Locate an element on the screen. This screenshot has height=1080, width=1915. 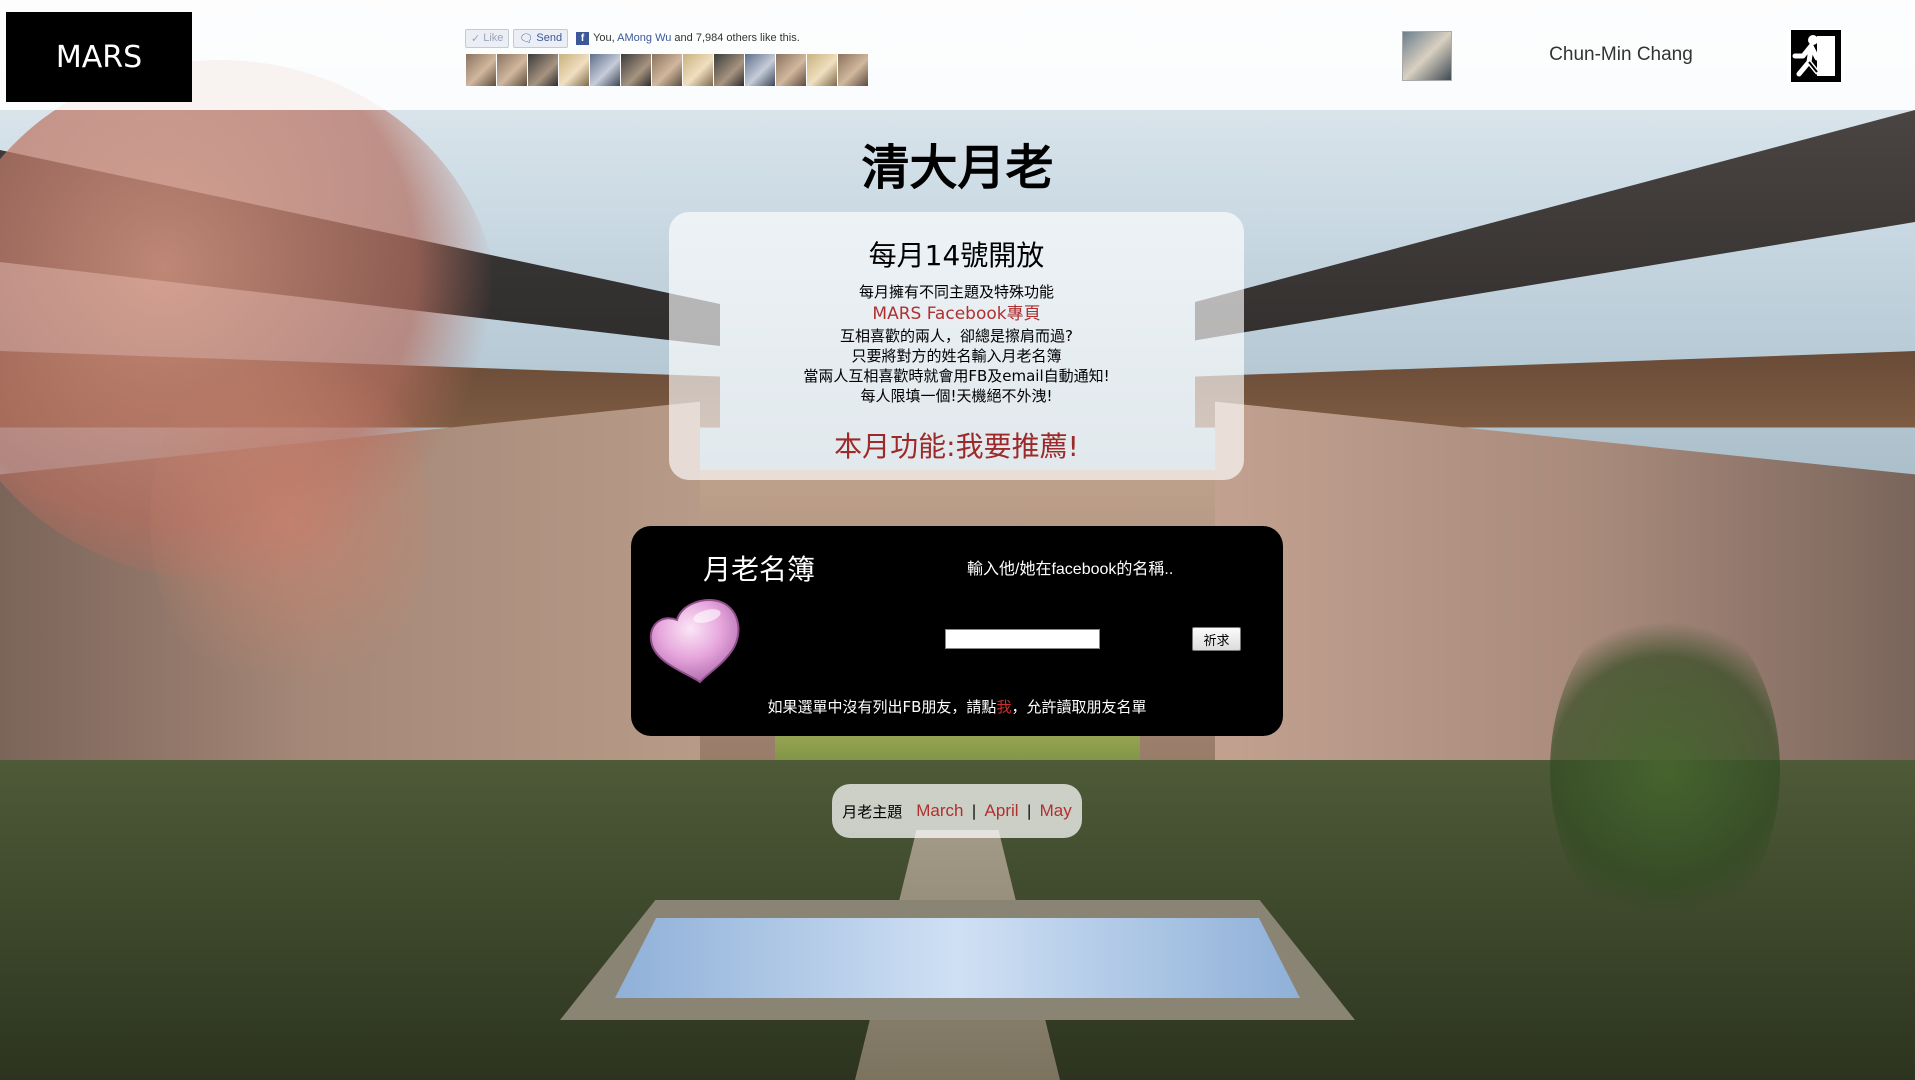
user-avatar is located at coordinates (1427, 56).